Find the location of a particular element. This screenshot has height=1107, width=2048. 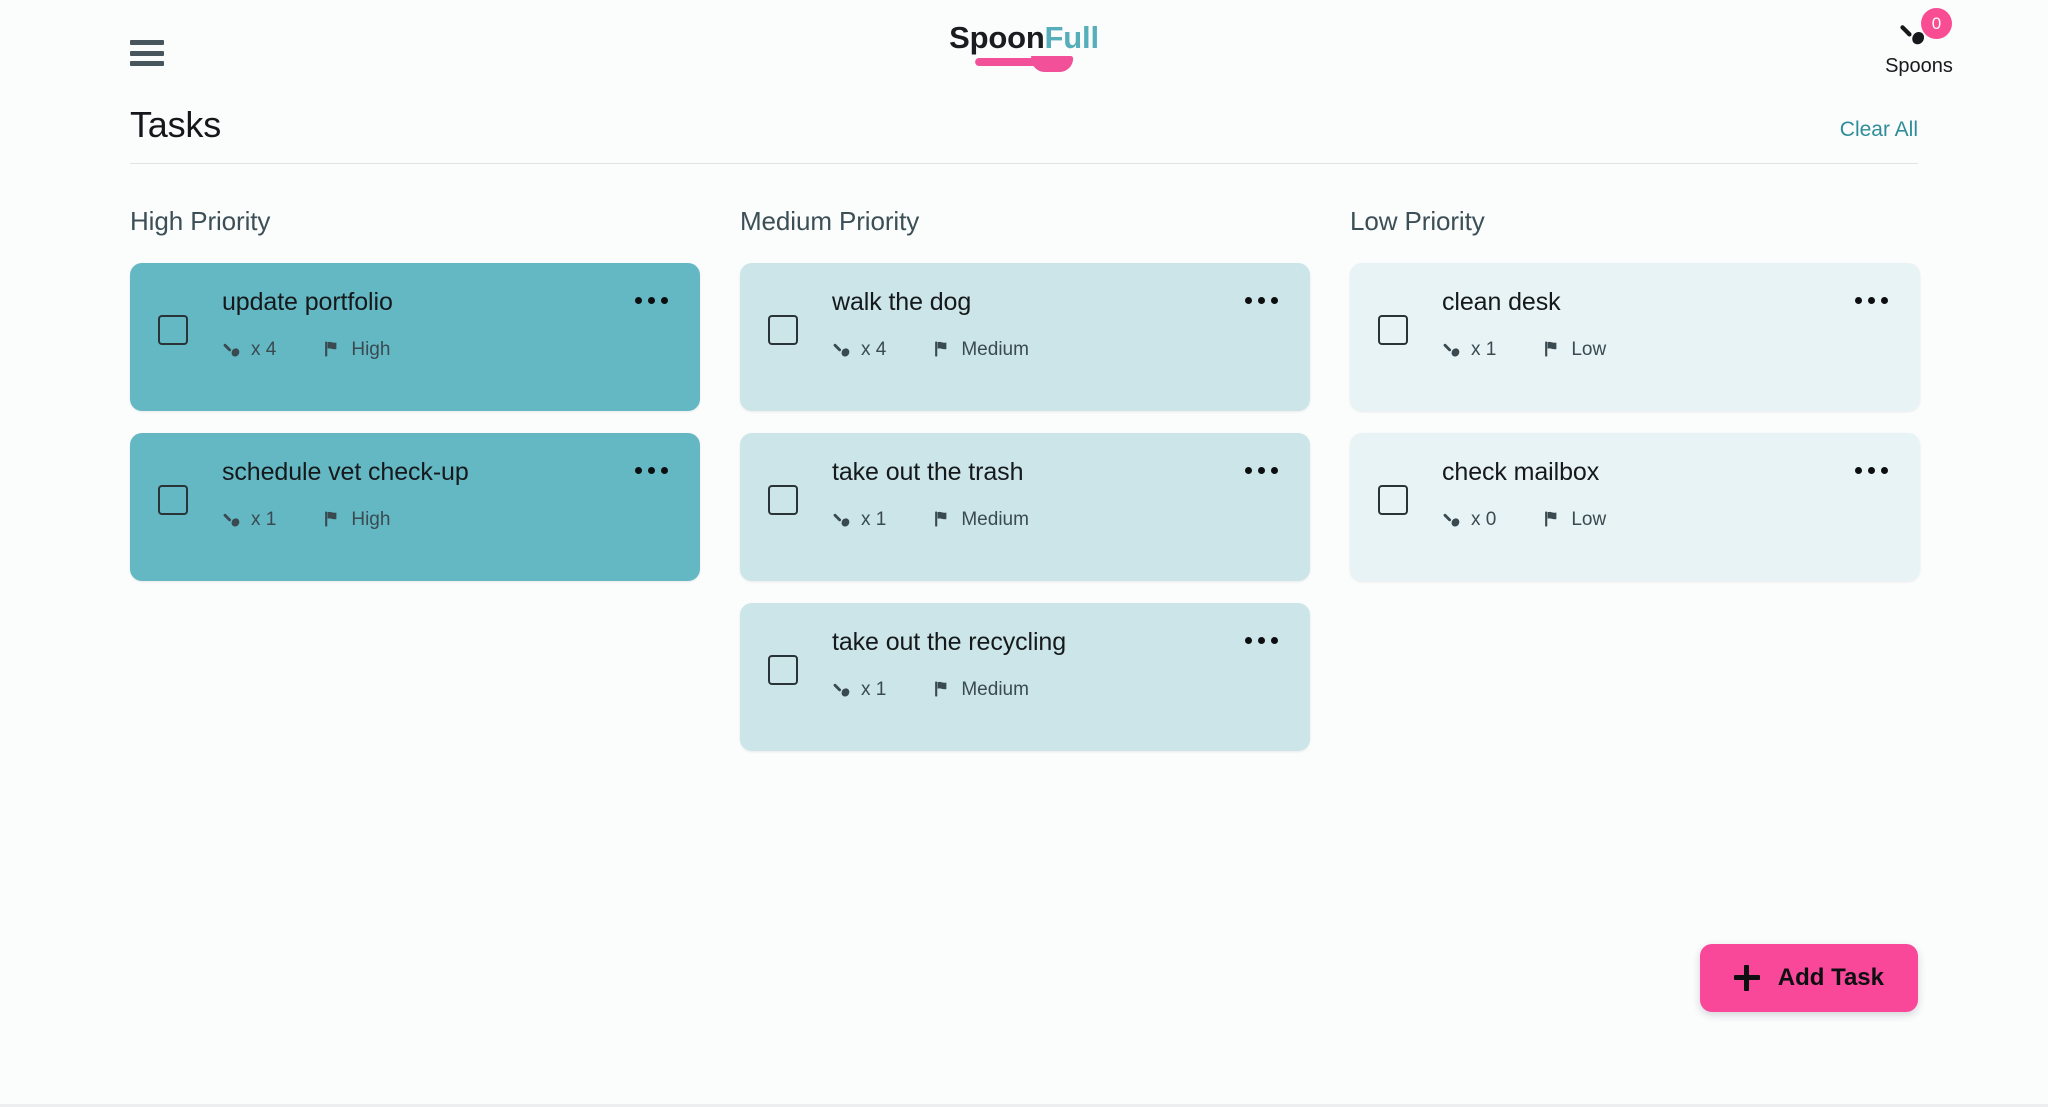

brand-logo: SpoonFull is located at coordinates (1024, 47).